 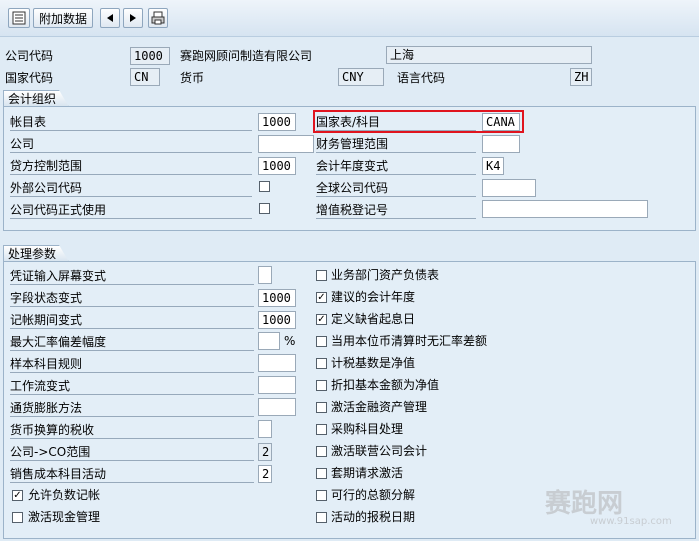 I want to click on inflation-field, so click(x=277, y=407).